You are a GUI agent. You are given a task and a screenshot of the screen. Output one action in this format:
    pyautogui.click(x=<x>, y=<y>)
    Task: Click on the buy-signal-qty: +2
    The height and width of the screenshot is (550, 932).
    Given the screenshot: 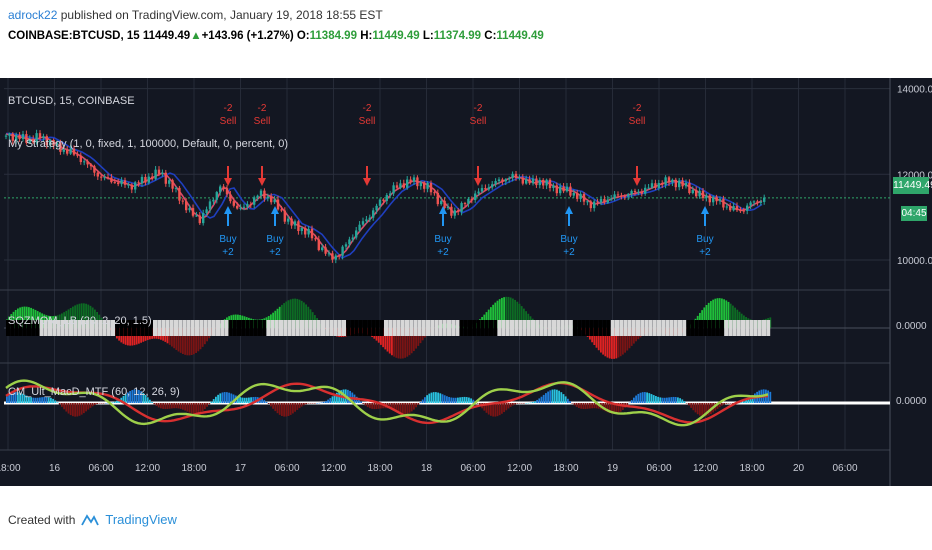 What is the action you would take?
    pyautogui.click(x=705, y=252)
    